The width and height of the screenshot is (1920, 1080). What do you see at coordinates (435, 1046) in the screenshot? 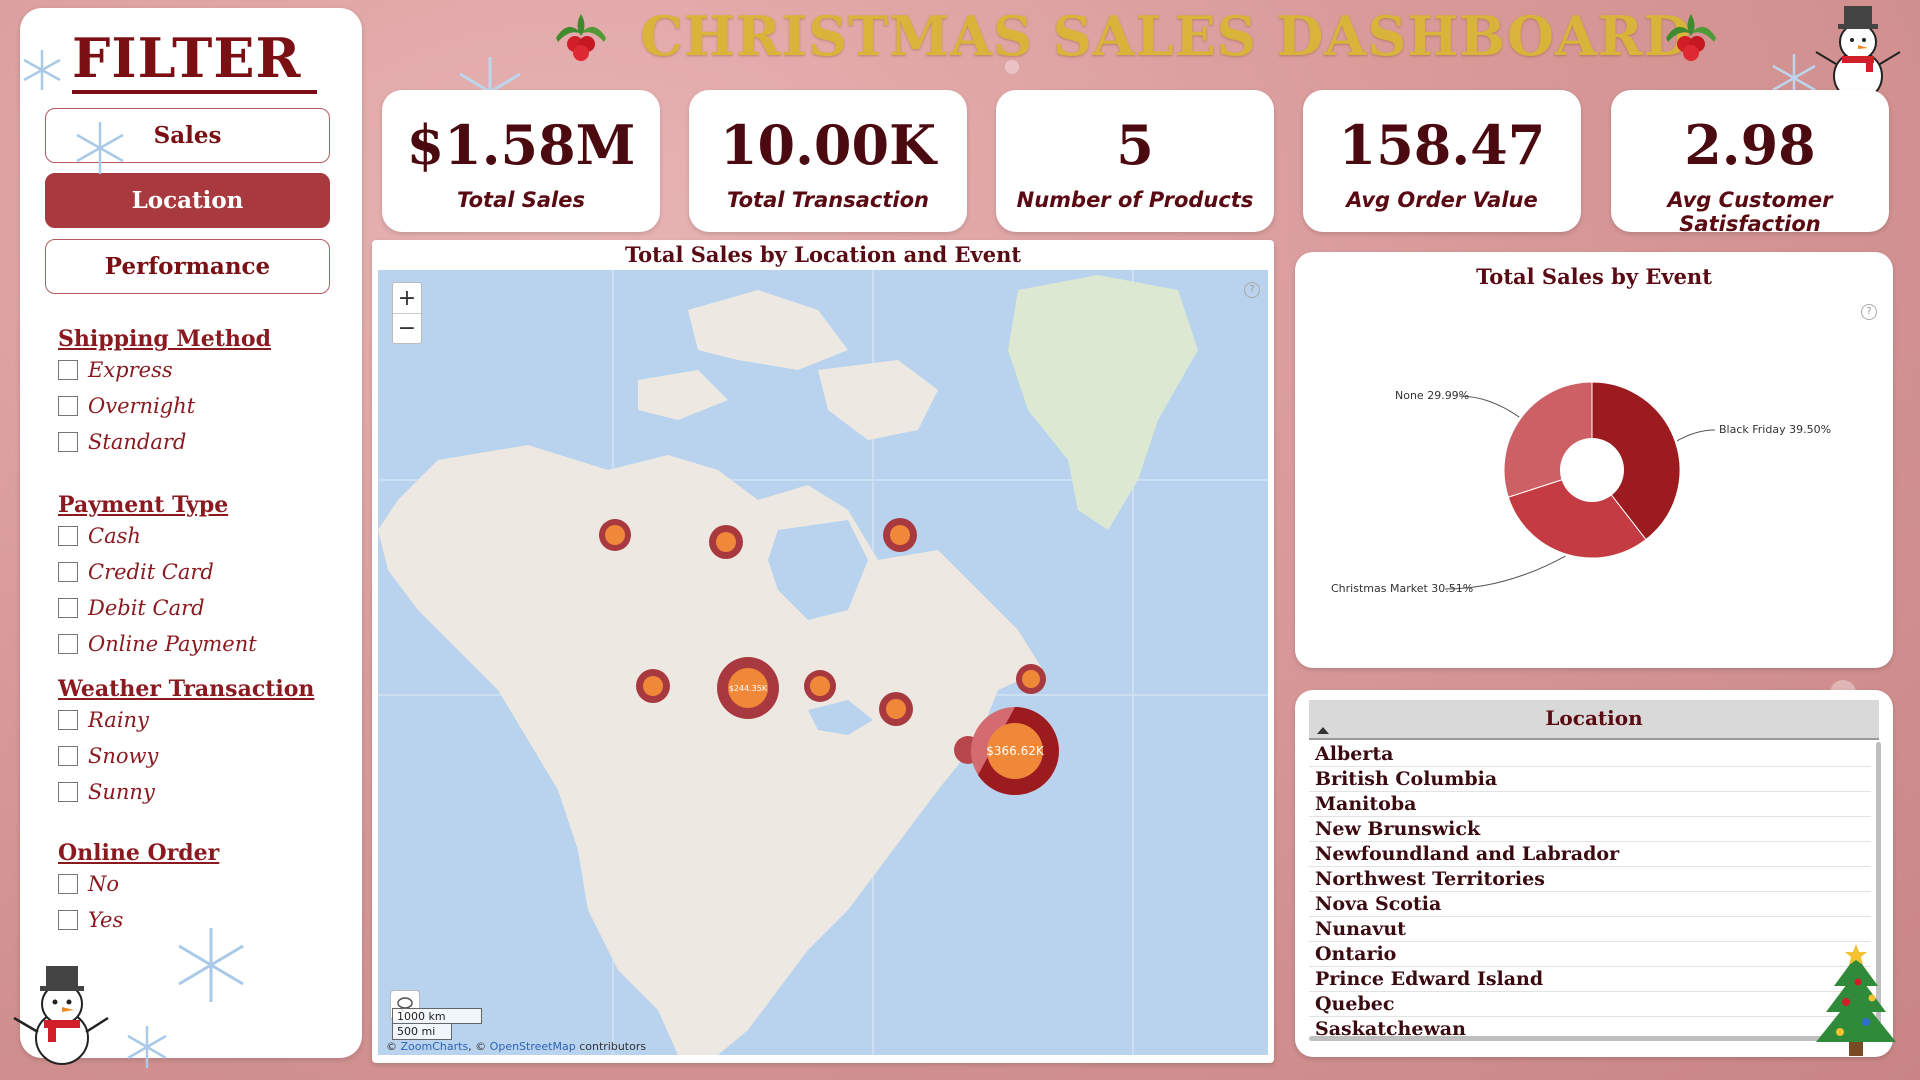
I see `zoomcharts-link: ZoomCharts` at bounding box center [435, 1046].